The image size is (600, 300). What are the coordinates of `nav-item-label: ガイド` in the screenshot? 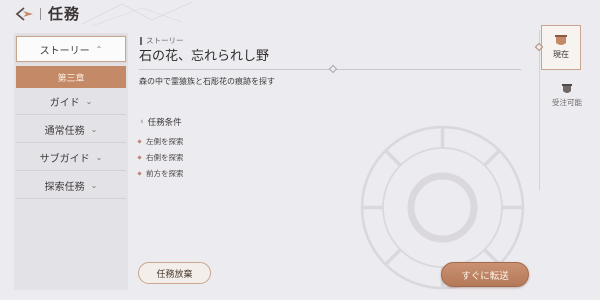 It's located at (64, 103).